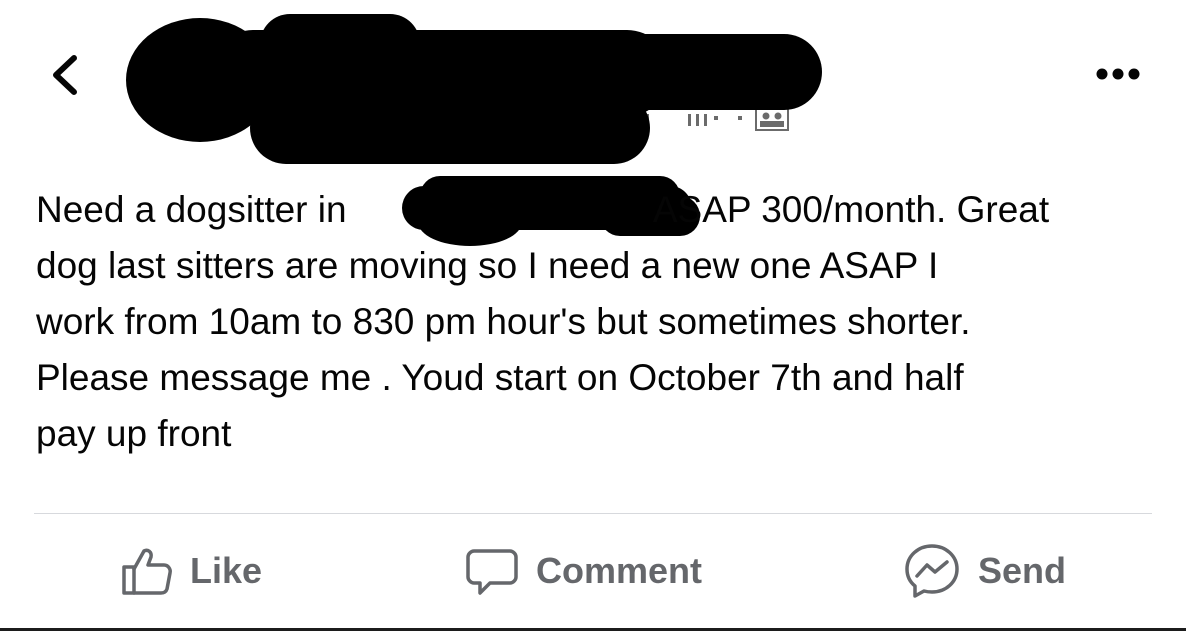 The width and height of the screenshot is (1186, 637). I want to click on post-line-5: pay up front, so click(134, 433).